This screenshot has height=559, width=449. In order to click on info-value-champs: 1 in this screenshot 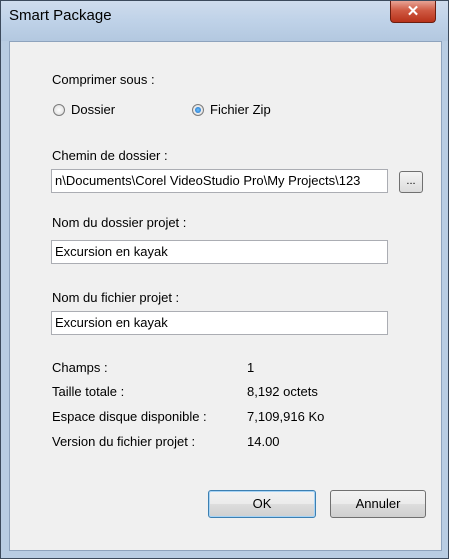, I will do `click(251, 367)`.